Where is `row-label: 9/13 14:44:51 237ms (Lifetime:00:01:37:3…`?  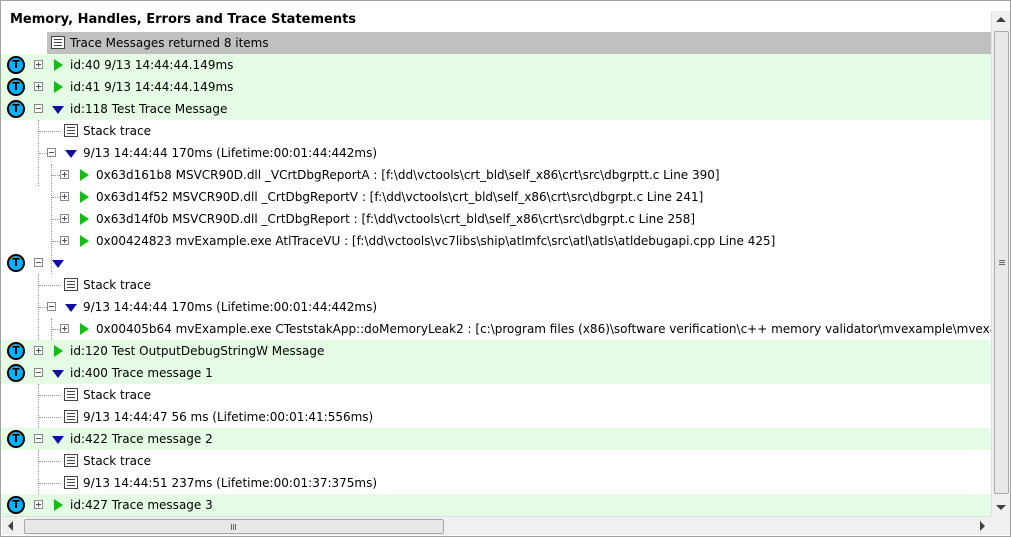 row-label: 9/13 14:44:51 237ms (Lifetime:00:01:37:3… is located at coordinates (230, 483).